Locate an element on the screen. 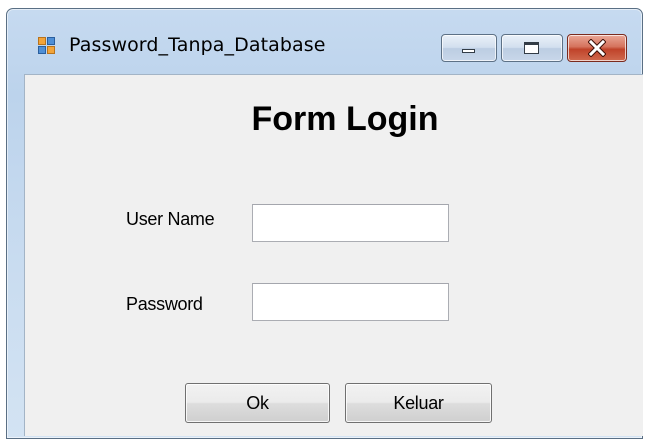 This screenshot has height=445, width=649. username-label: User Name is located at coordinates (170, 219).